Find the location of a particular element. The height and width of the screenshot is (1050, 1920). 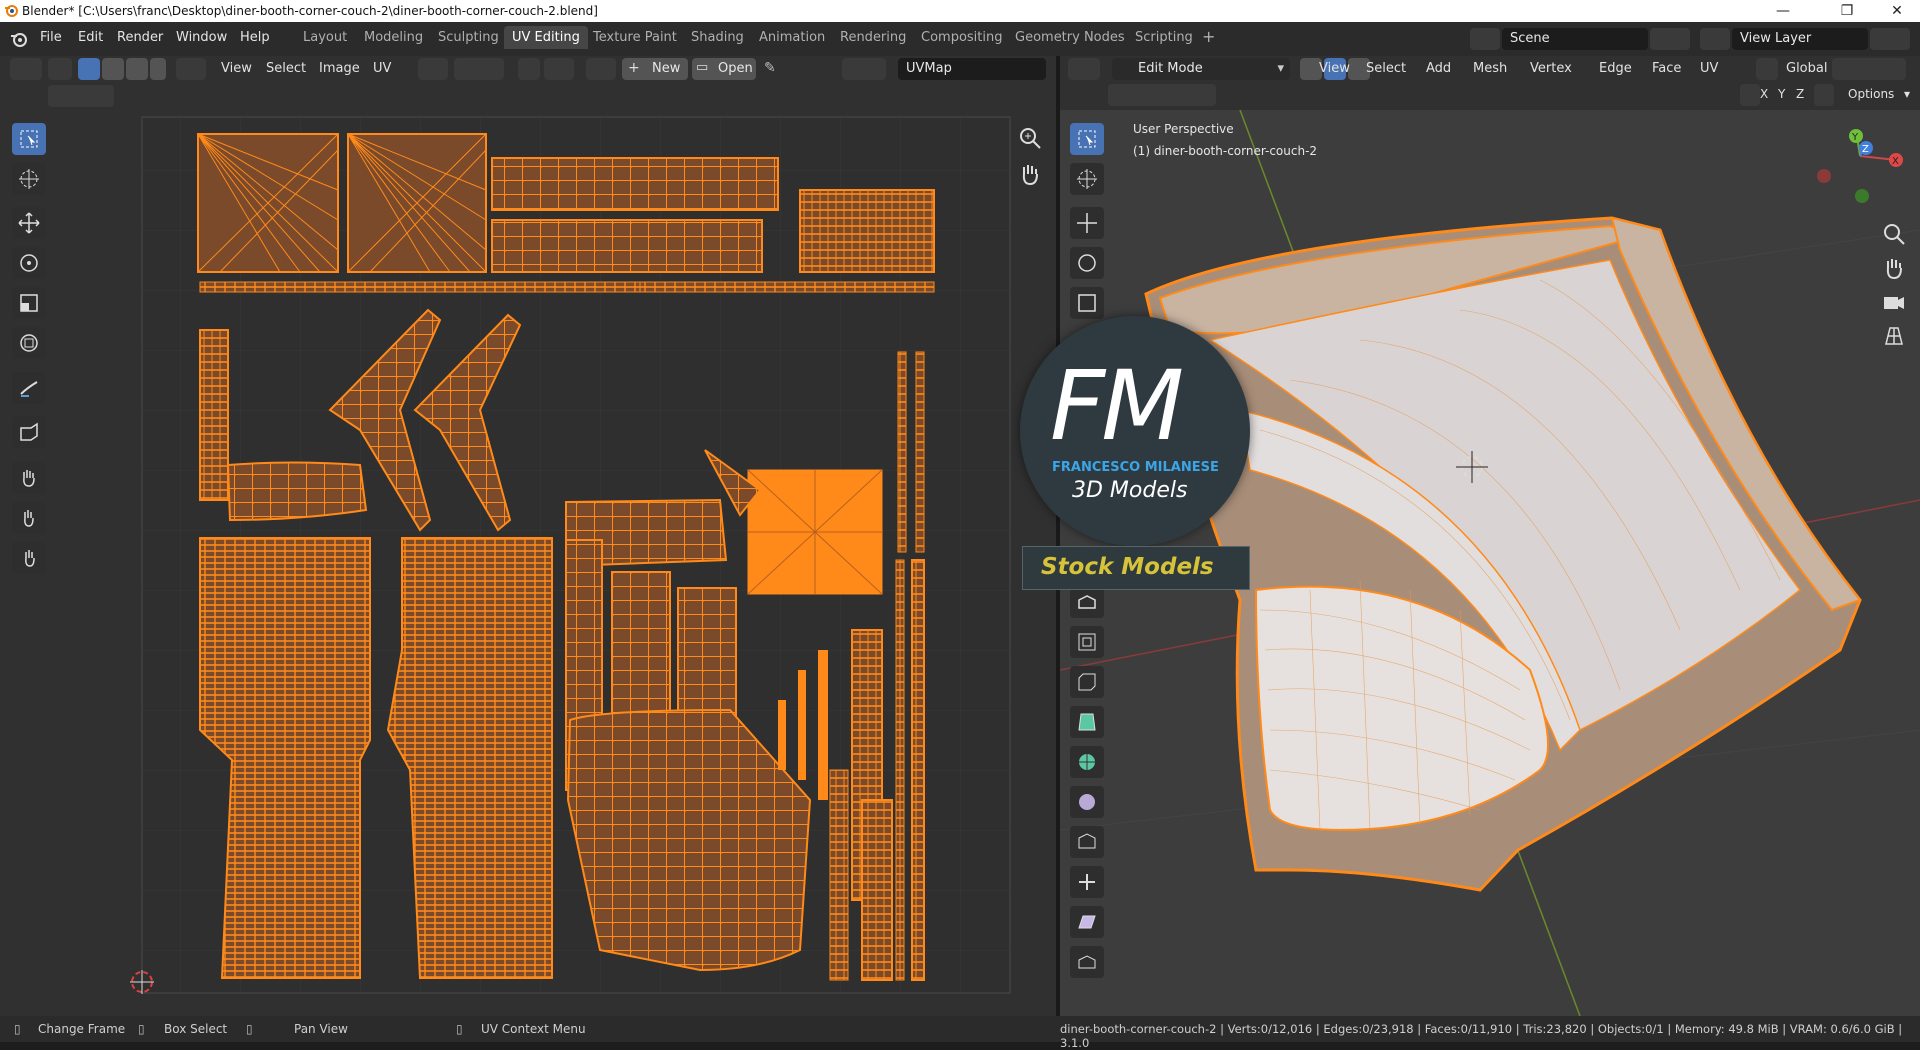

vp-menu-face: Face is located at coordinates (1666, 68).